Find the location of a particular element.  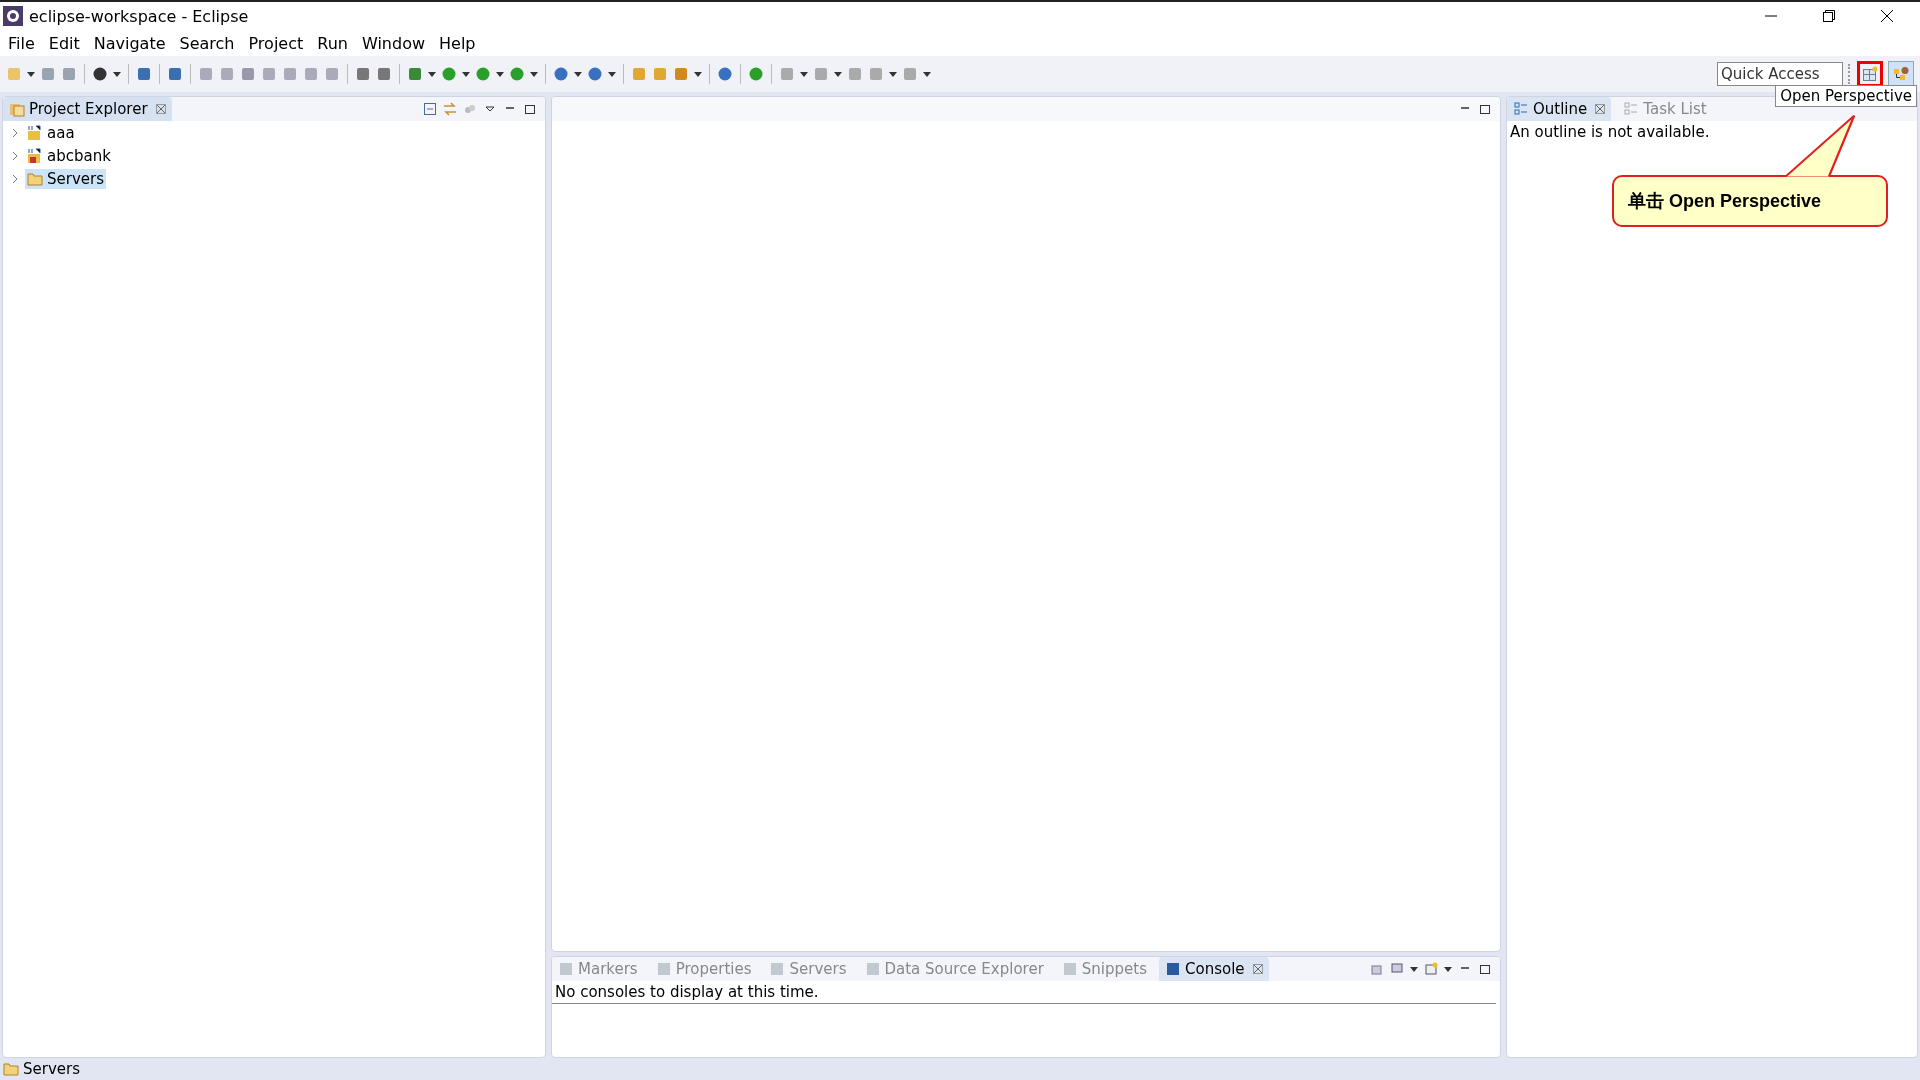

eclipse-logo-icon is located at coordinates (13, 16).